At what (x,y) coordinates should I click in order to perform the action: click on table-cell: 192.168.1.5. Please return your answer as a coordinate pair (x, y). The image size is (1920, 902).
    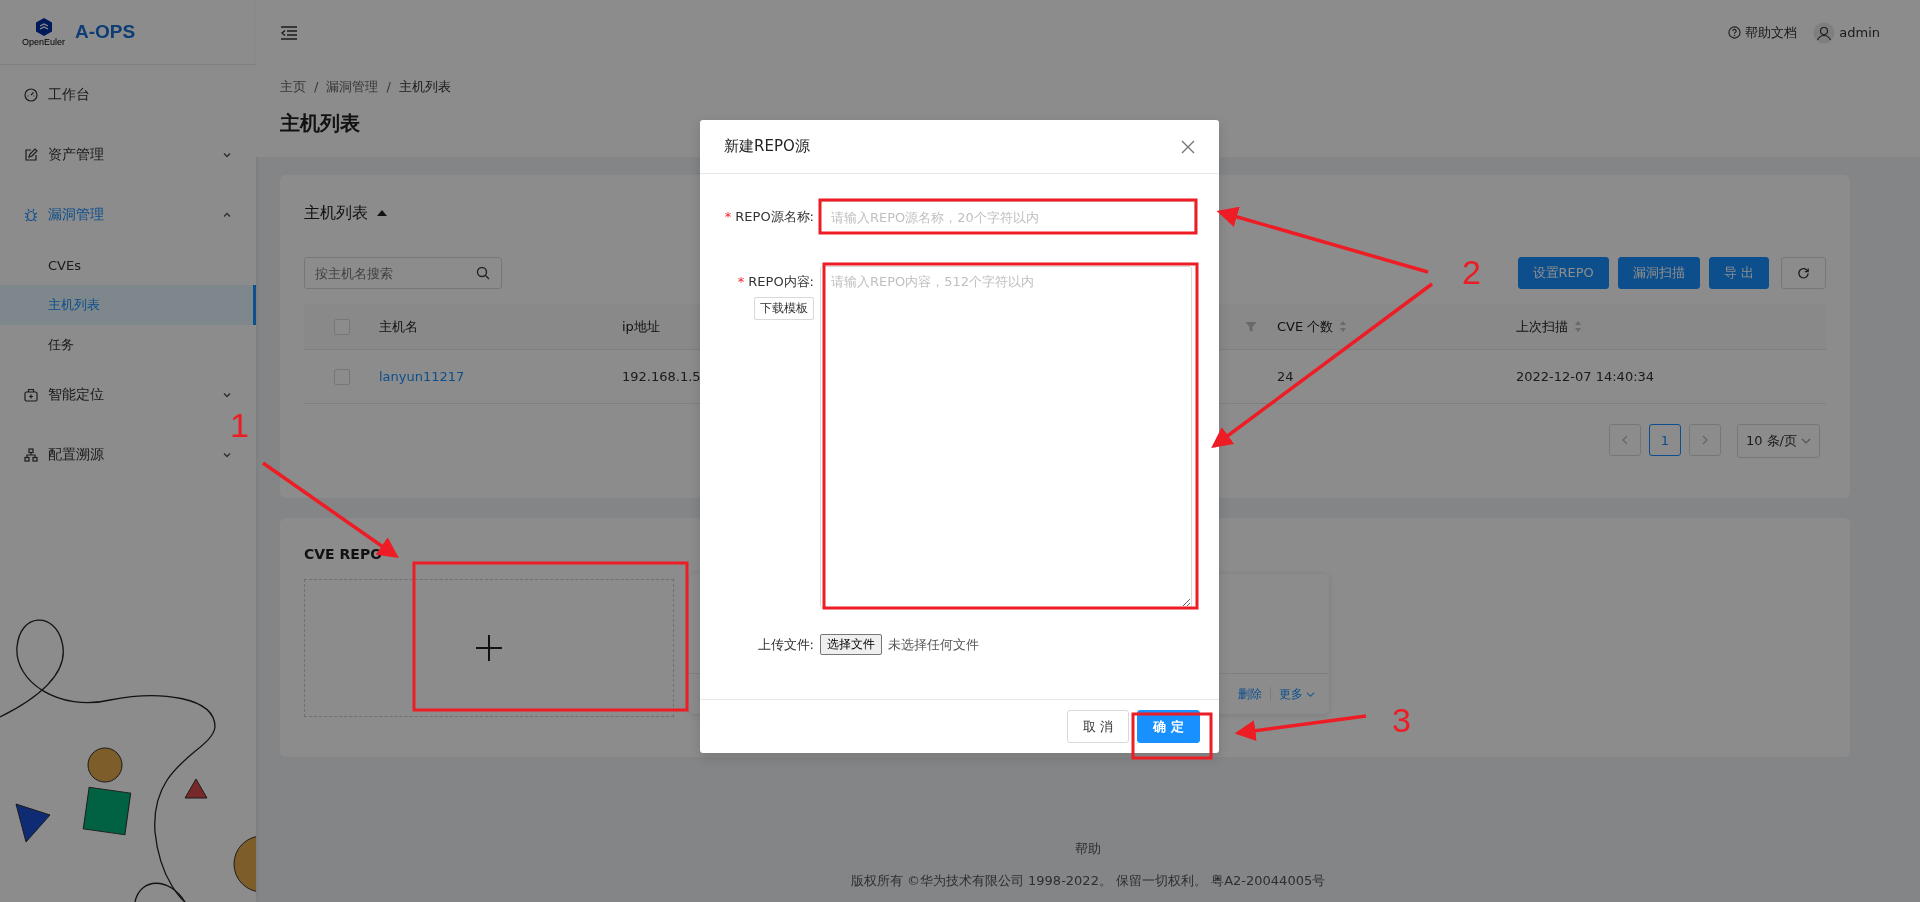
    Looking at the image, I should click on (661, 376).